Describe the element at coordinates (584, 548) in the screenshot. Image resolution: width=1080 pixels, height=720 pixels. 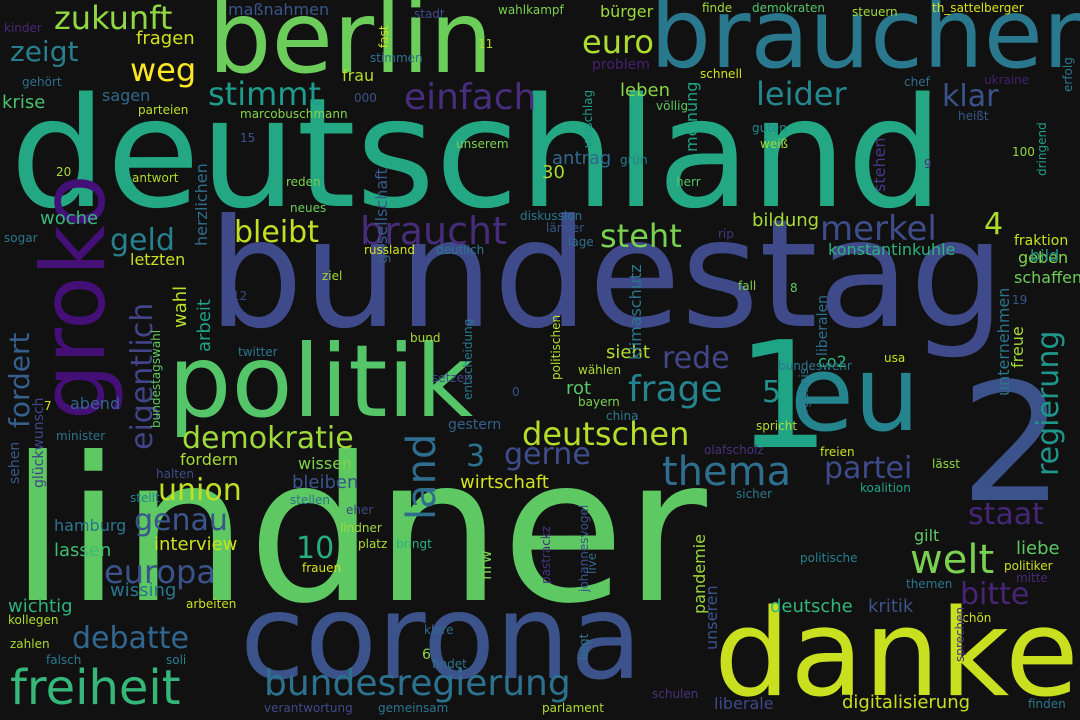
I see `word: johannesvogel` at that location.